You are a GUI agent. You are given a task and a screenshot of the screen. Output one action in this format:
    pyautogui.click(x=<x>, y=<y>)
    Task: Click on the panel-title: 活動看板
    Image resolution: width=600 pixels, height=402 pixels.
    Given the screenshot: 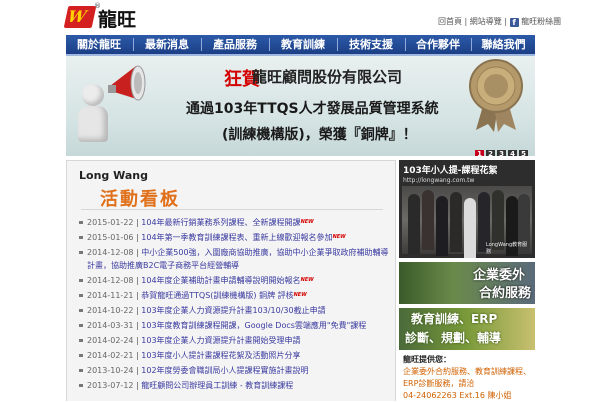 What is the action you would take?
    pyautogui.click(x=140, y=199)
    